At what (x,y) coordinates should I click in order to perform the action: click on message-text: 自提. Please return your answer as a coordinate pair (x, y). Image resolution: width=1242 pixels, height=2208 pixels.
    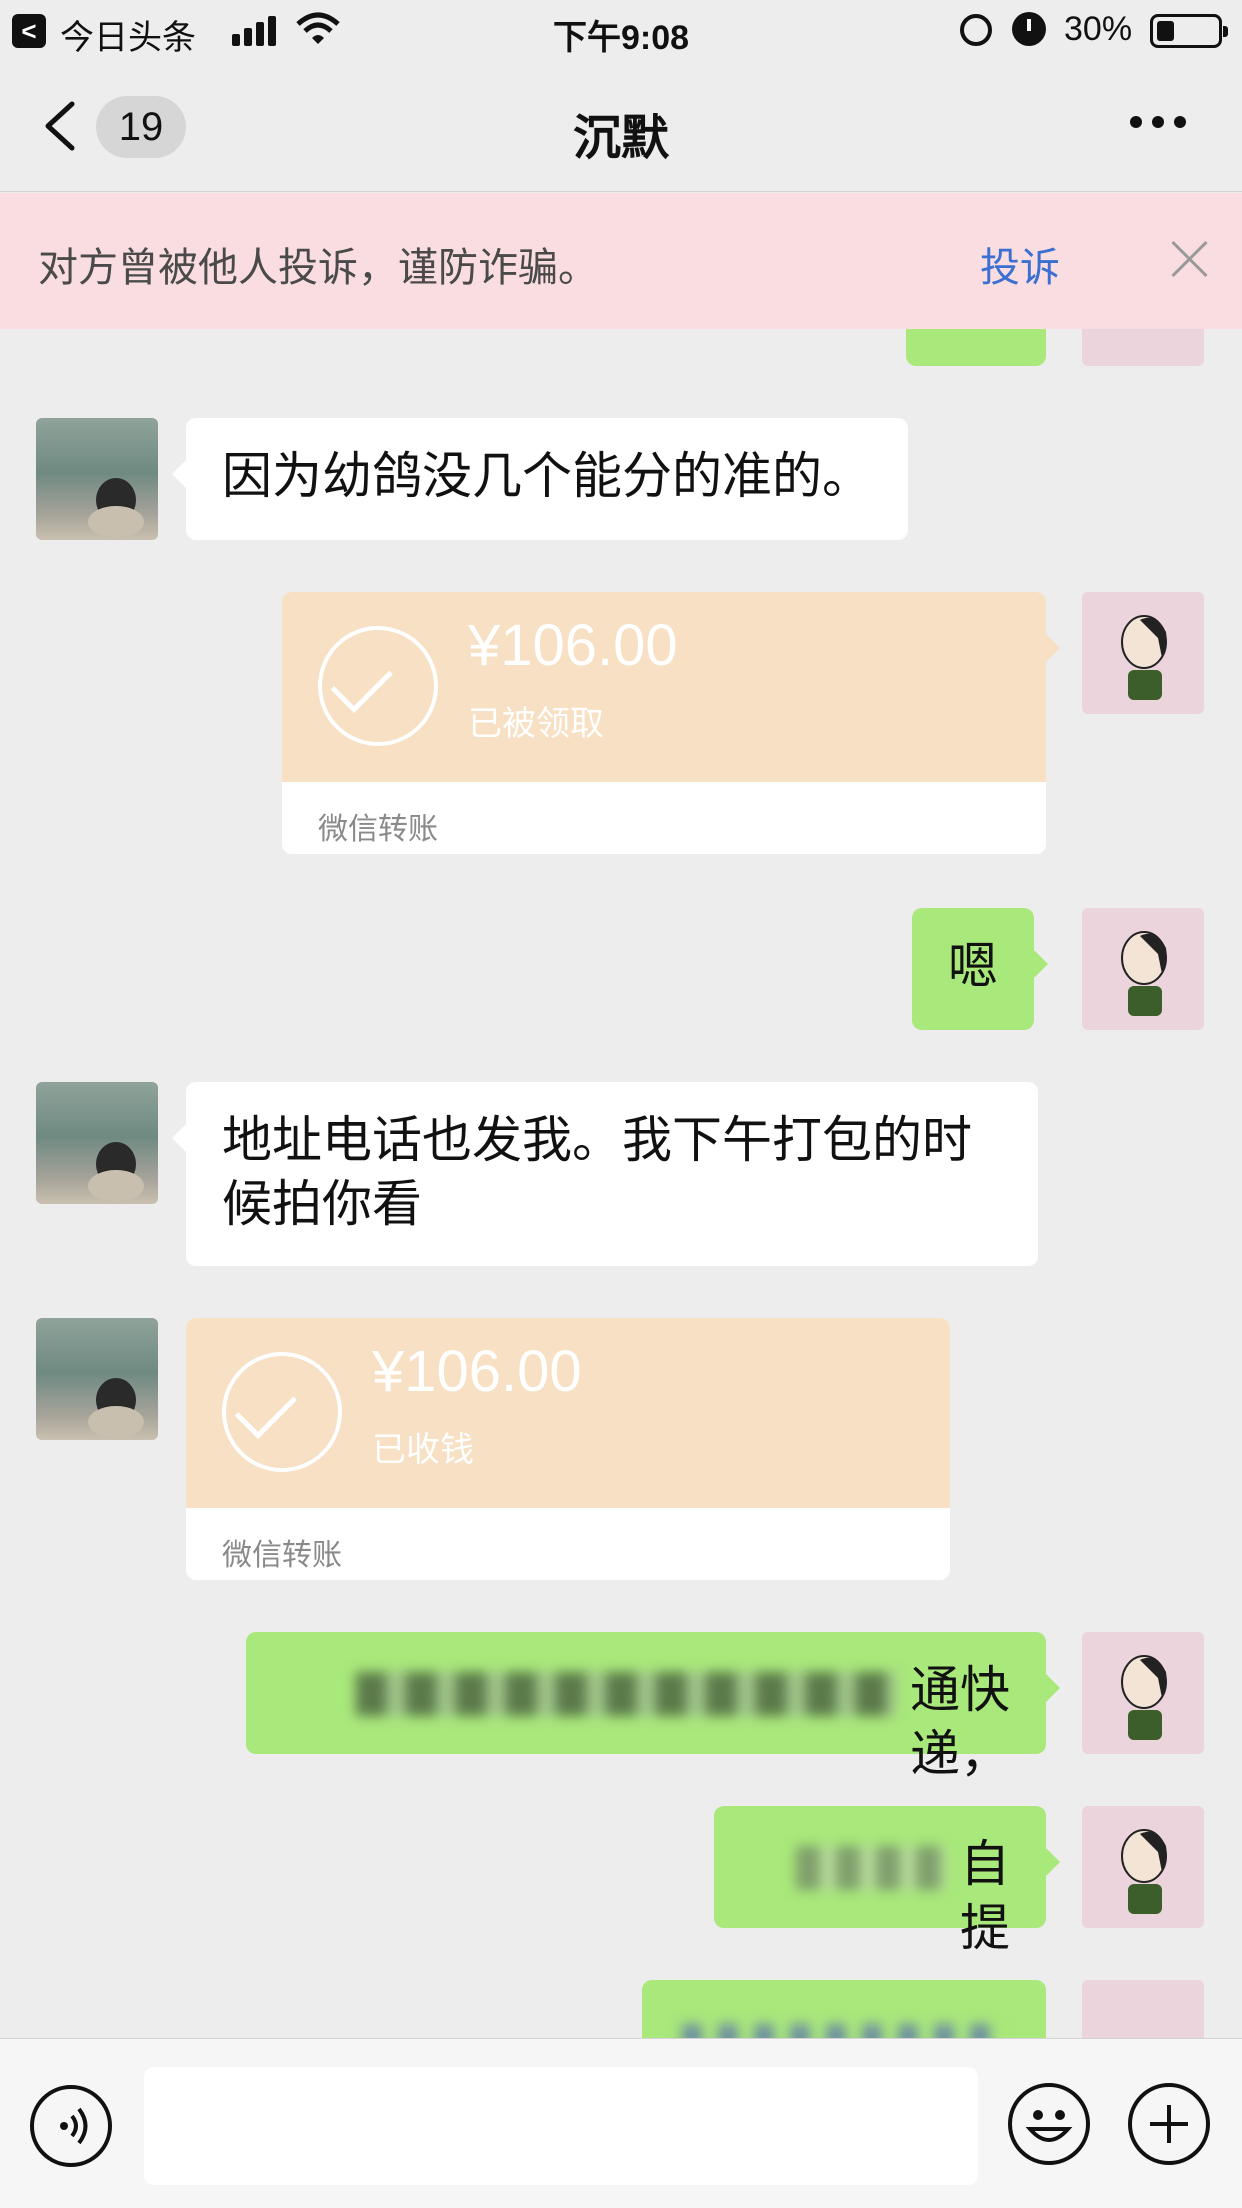
    Looking at the image, I should click on (985, 1896).